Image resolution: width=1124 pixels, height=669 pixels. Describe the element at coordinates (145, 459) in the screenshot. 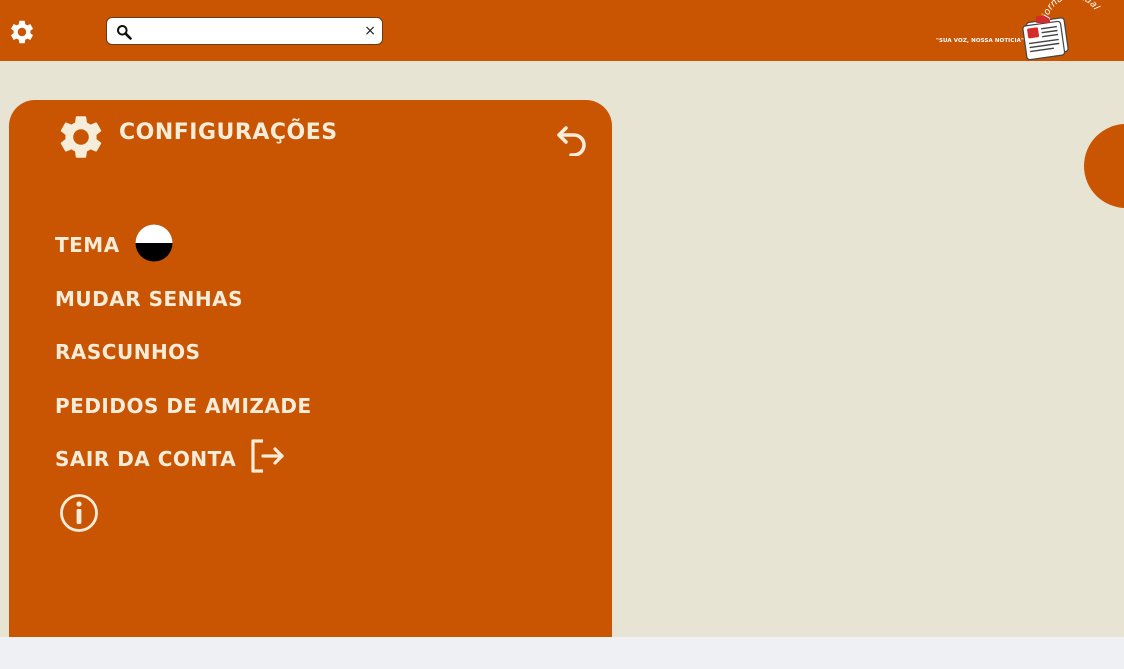

I see `menu-item-sair-da-conta: SAIR DA CONTA` at that location.